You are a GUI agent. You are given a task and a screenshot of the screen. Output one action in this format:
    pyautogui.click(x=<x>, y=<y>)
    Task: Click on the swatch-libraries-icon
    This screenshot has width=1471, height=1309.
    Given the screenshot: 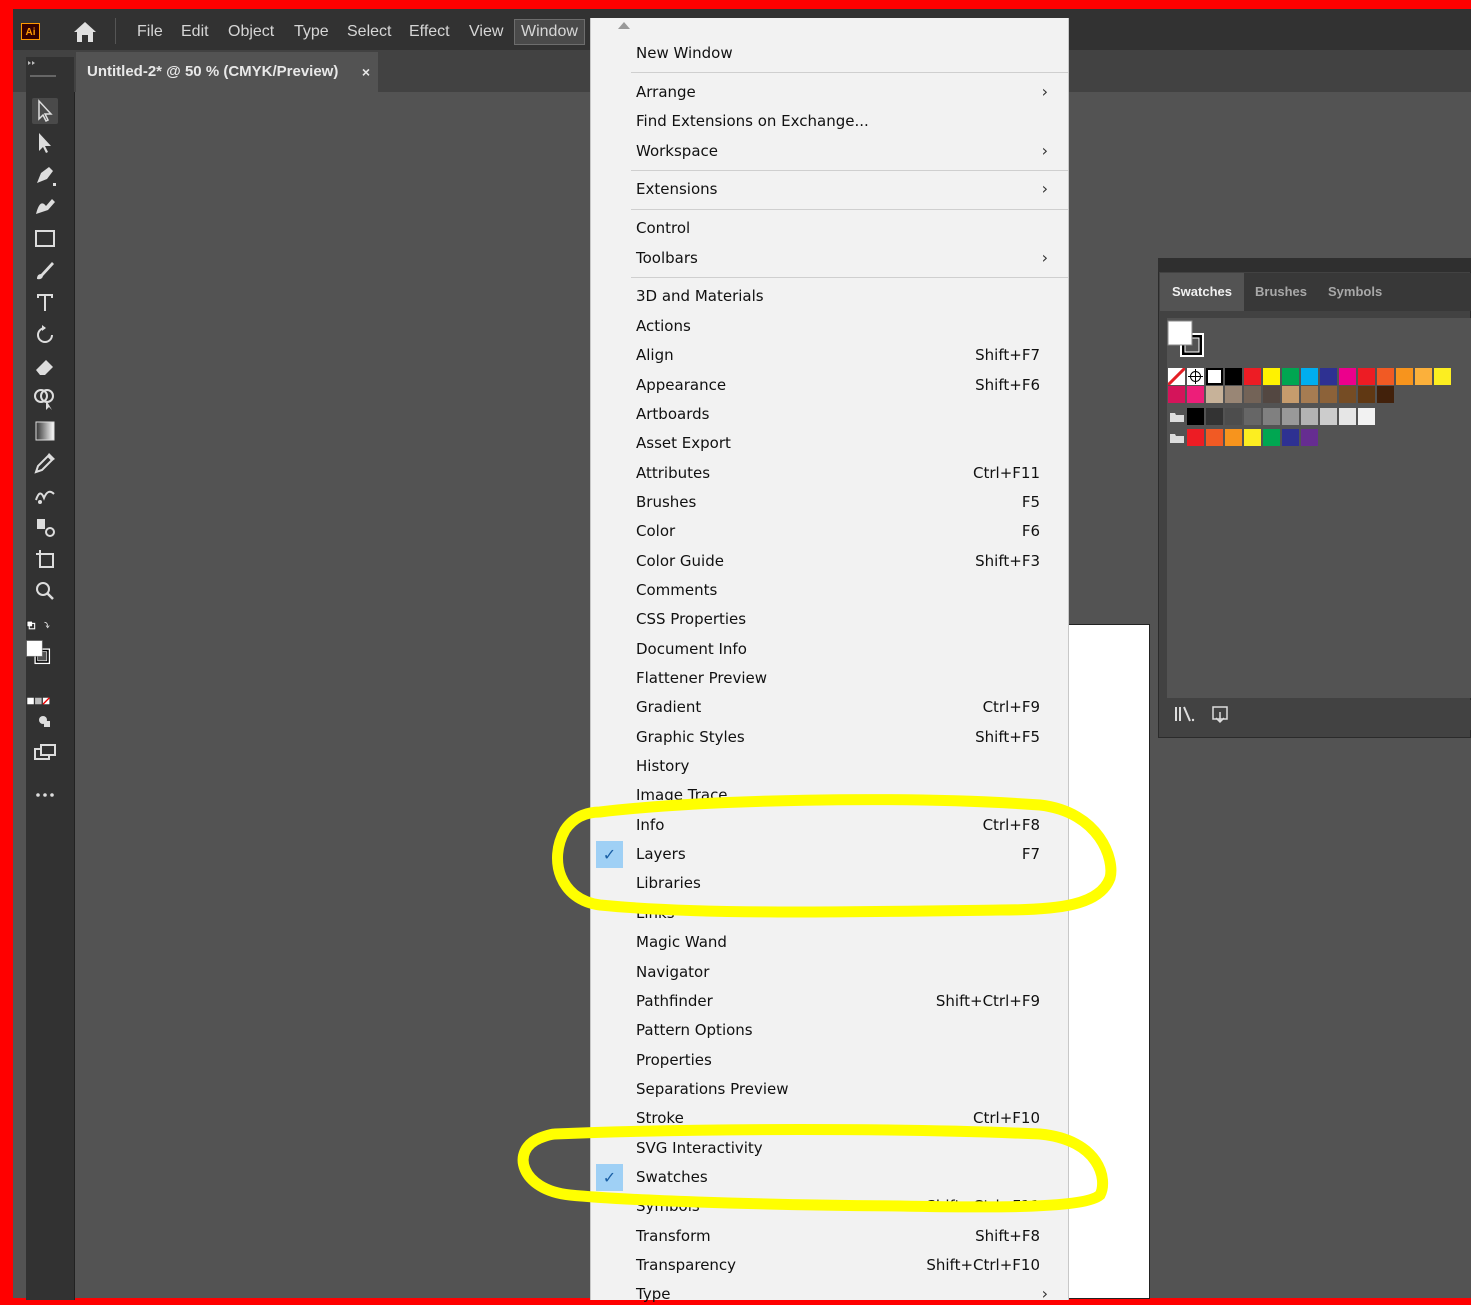 What is the action you would take?
    pyautogui.click(x=1185, y=715)
    